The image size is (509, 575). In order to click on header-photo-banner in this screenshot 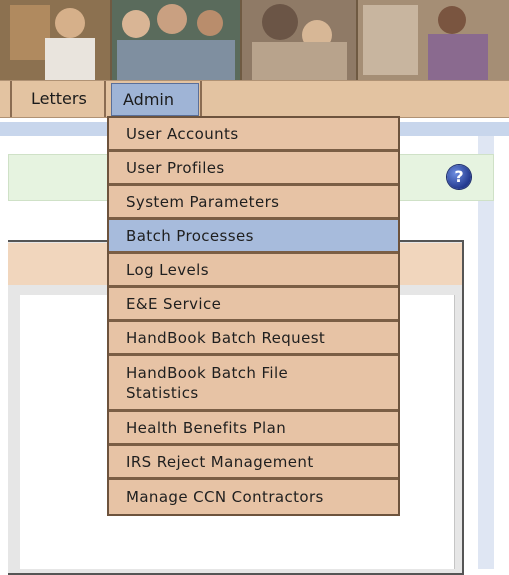, I will do `click(254, 40)`.